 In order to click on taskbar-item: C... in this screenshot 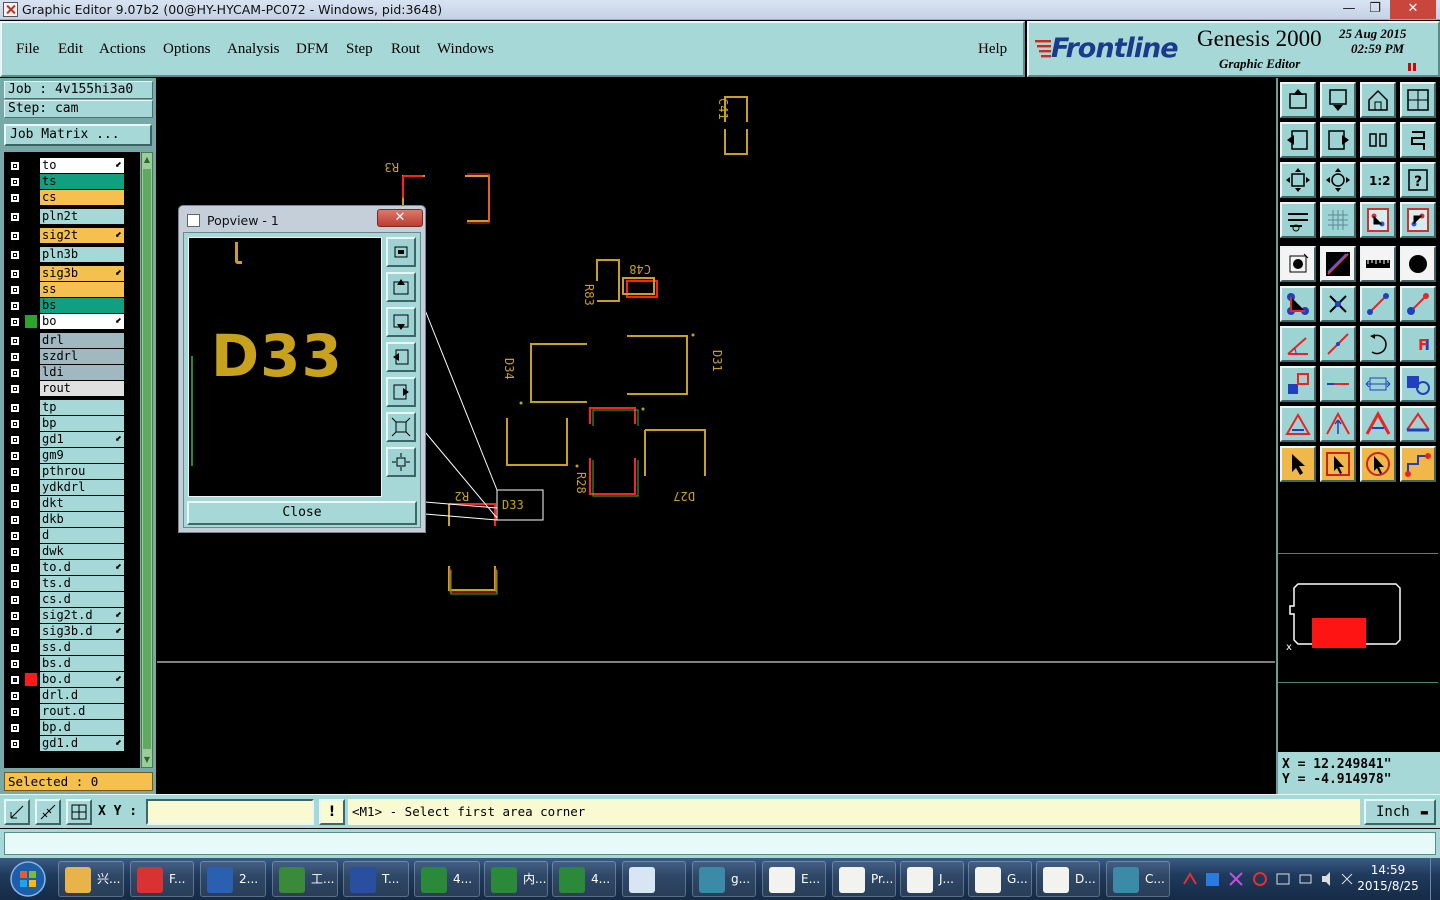, I will do `click(1138, 879)`.